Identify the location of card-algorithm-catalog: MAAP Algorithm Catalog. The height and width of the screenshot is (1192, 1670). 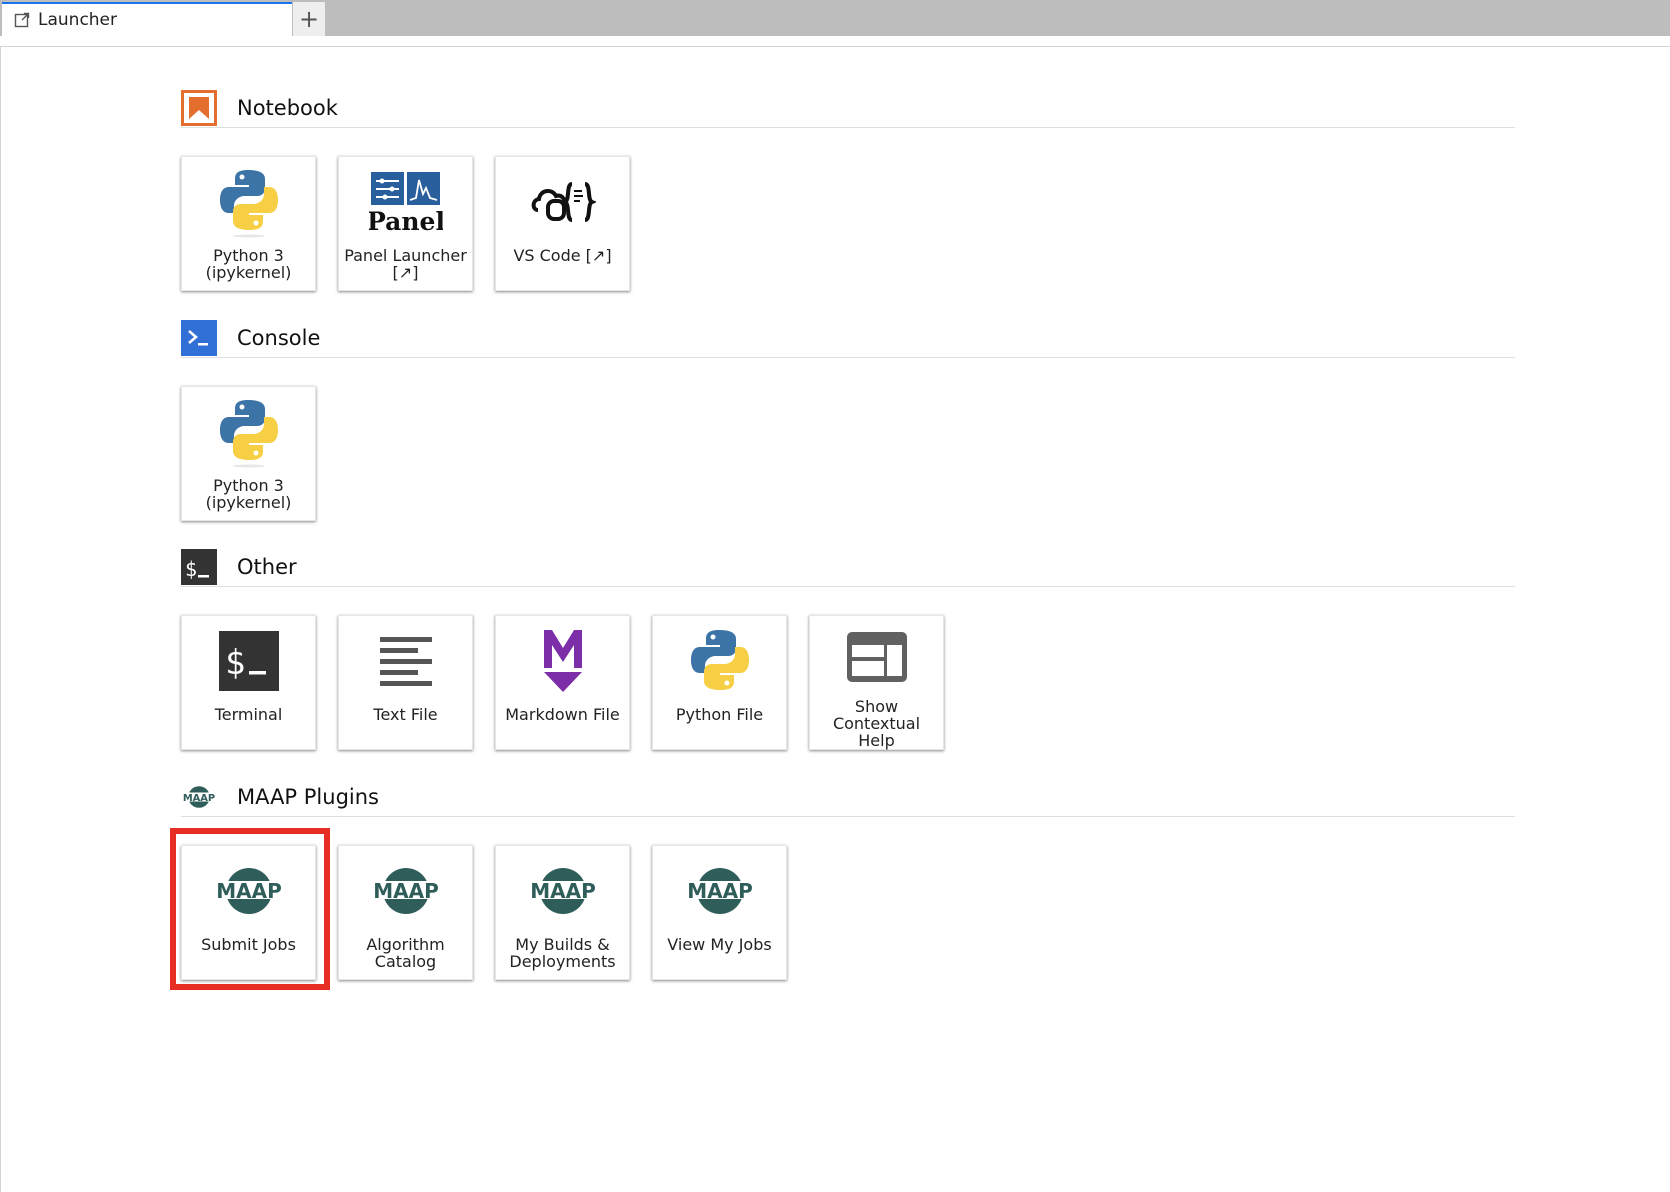
(405, 912).